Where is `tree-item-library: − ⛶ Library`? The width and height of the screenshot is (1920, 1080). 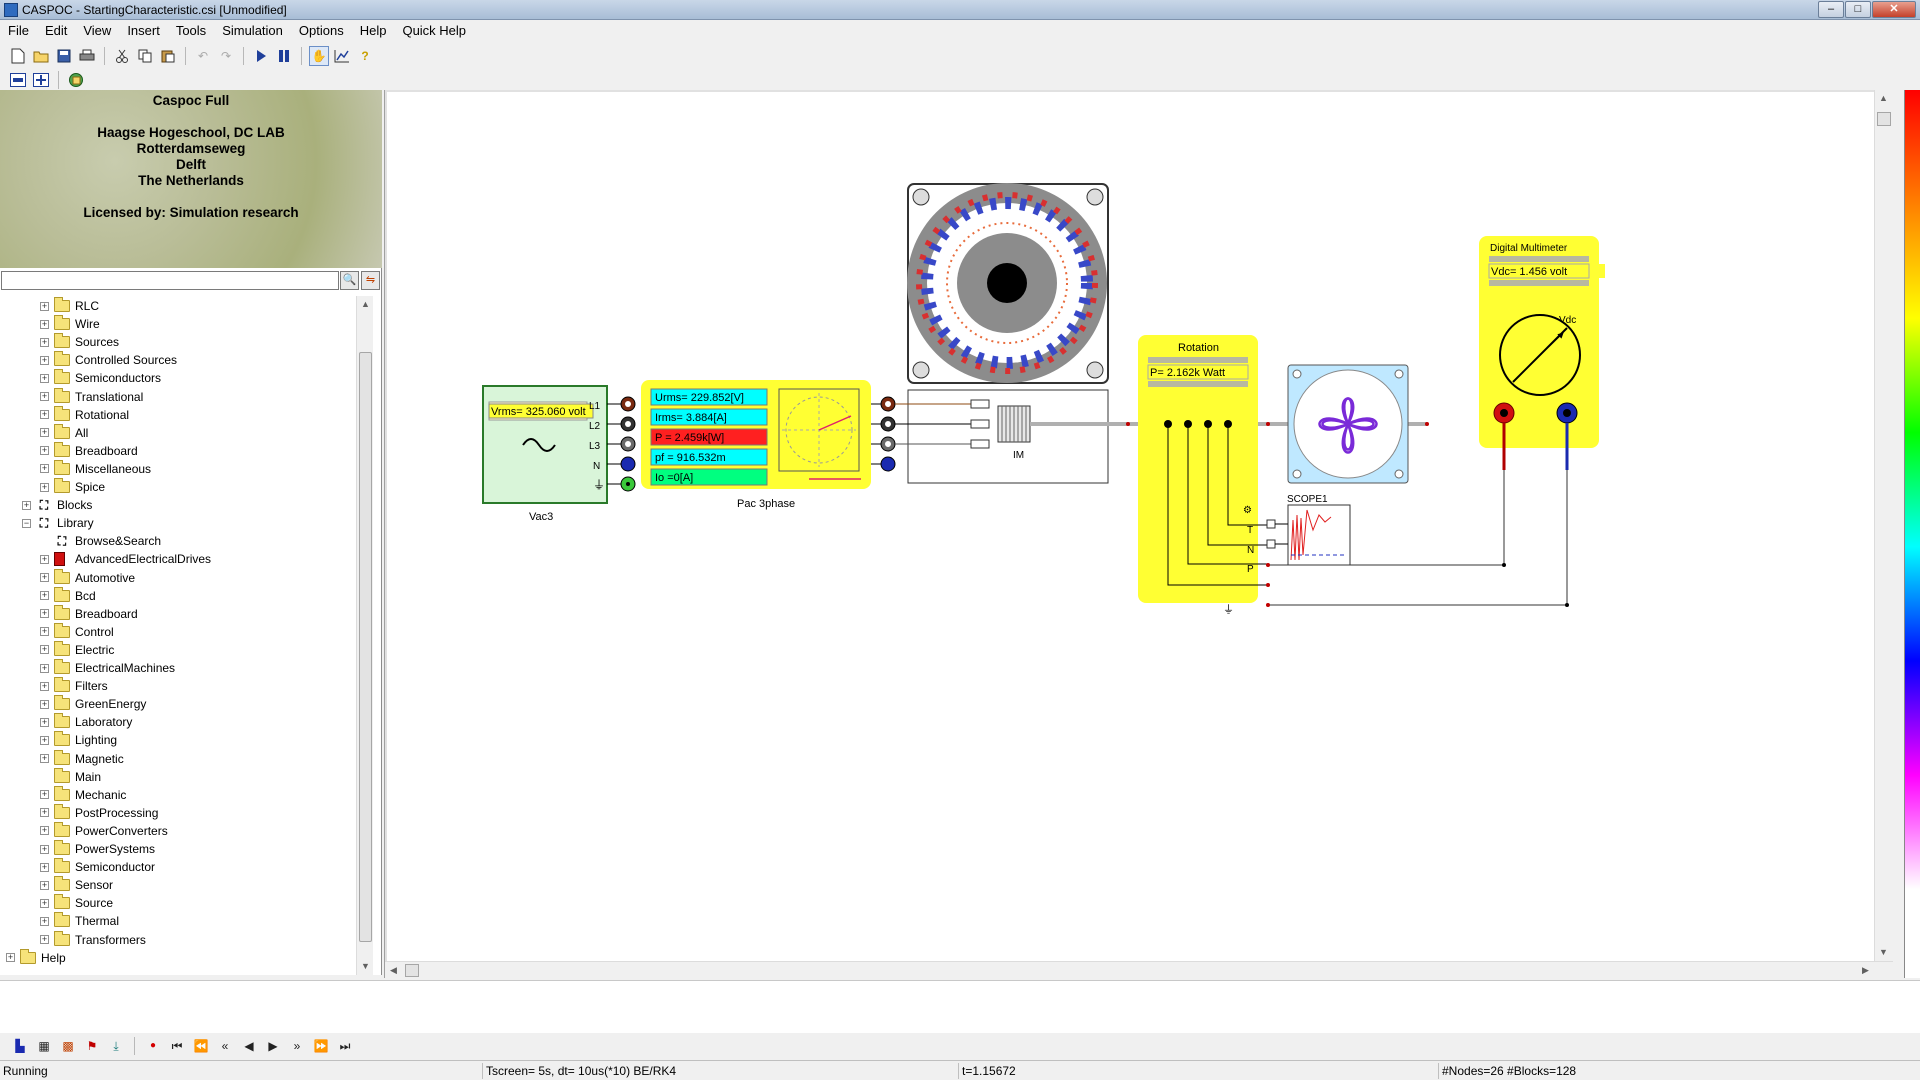
tree-item-library: − ⛶ Library is located at coordinates (58, 523).